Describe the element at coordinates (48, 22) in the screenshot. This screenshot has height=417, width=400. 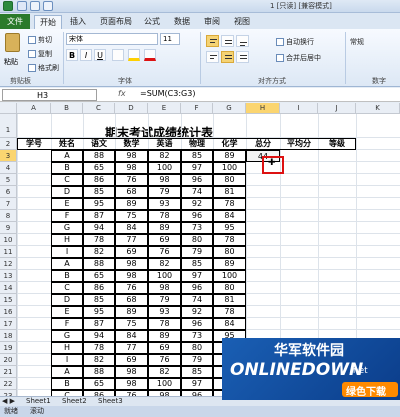
I see `tab-home: 开始` at that location.